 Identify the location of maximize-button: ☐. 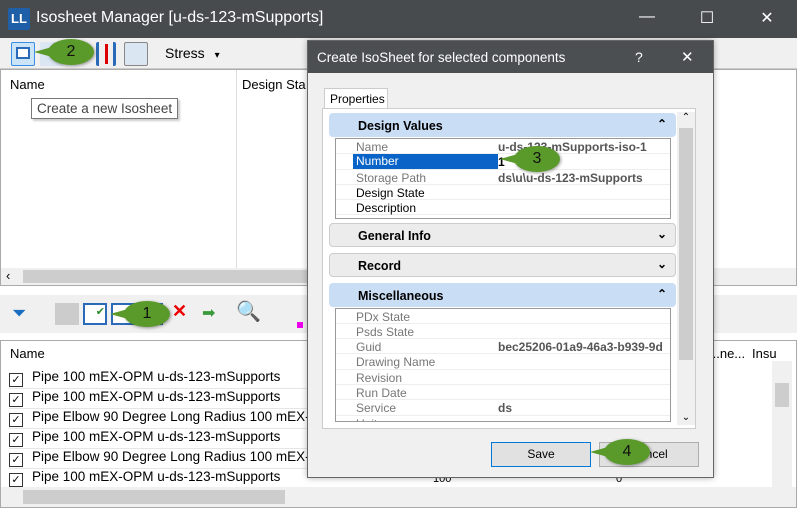
(707, 18).